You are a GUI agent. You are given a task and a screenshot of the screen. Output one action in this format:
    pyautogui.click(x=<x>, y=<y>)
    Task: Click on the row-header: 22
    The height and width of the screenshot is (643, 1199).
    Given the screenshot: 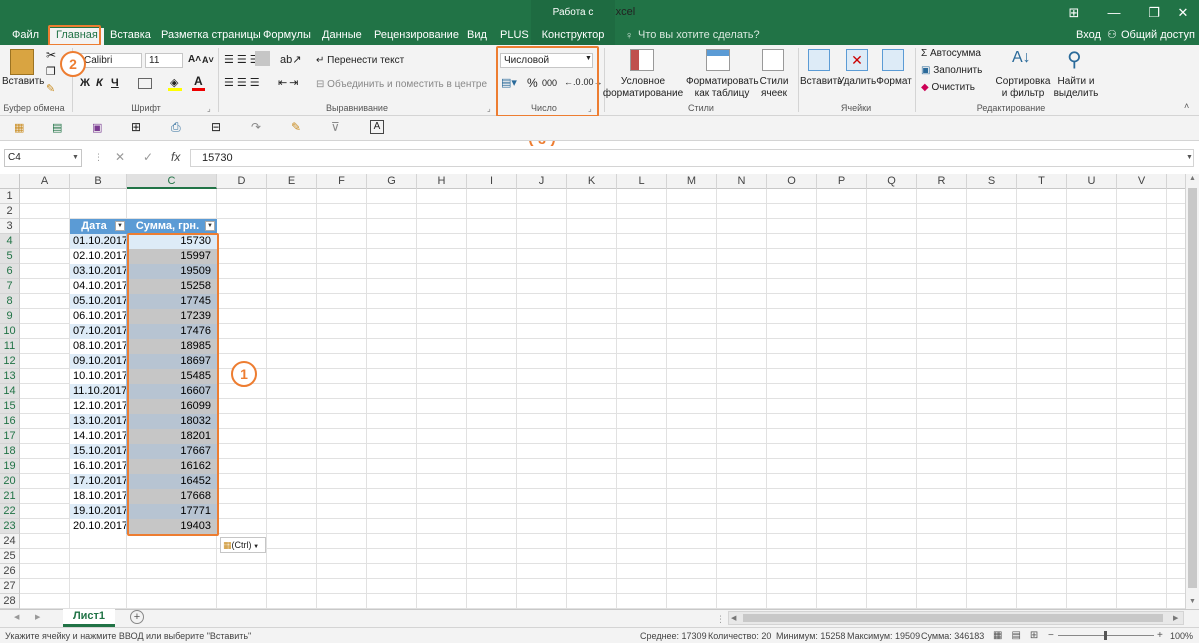 What is the action you would take?
    pyautogui.click(x=10, y=511)
    